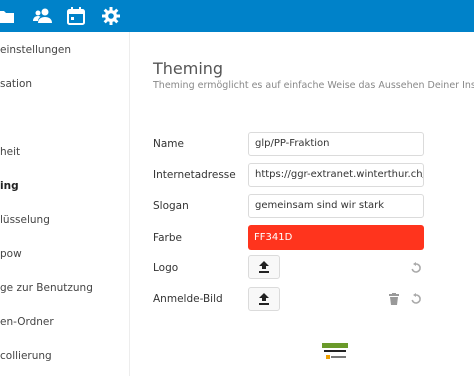  What do you see at coordinates (111, 16) in the screenshot?
I see `settings-gear-icon` at bounding box center [111, 16].